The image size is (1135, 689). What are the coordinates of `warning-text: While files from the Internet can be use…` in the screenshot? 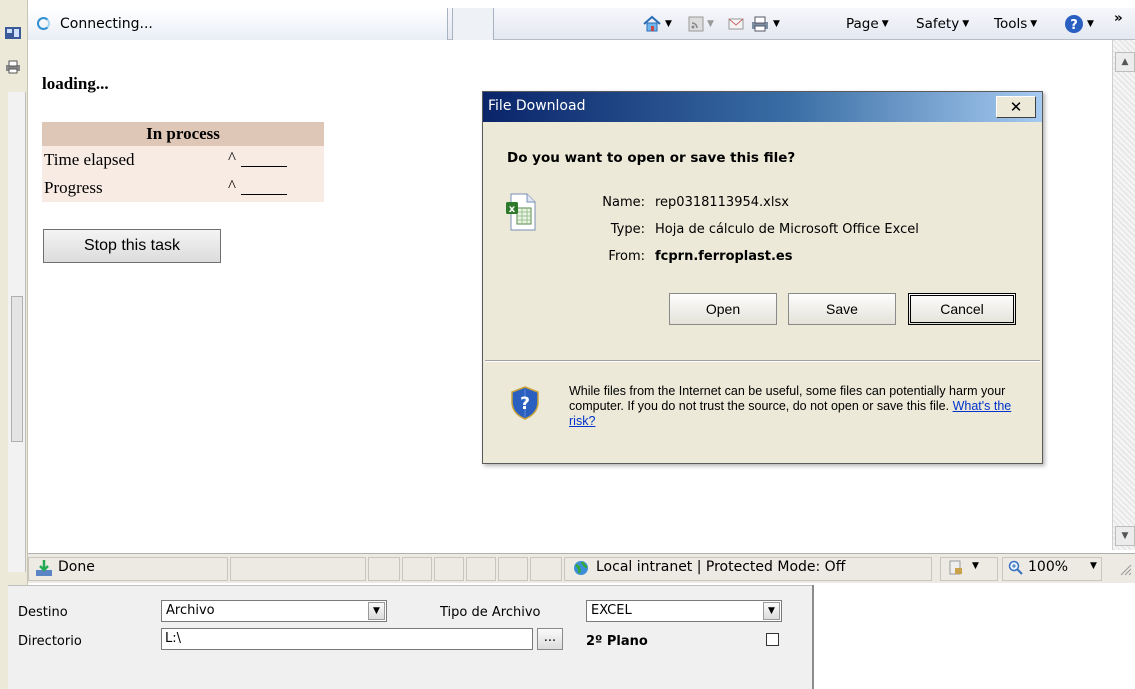 It's located at (787, 398).